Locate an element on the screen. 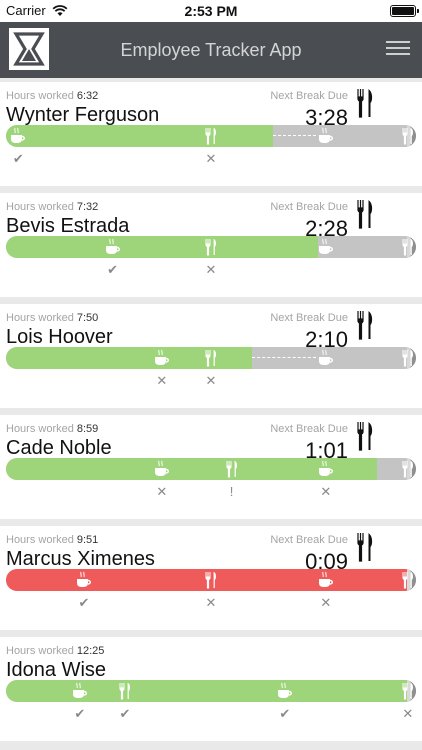 This screenshot has height=750, width=422. hours-worked-value: 9:51 is located at coordinates (87, 540).